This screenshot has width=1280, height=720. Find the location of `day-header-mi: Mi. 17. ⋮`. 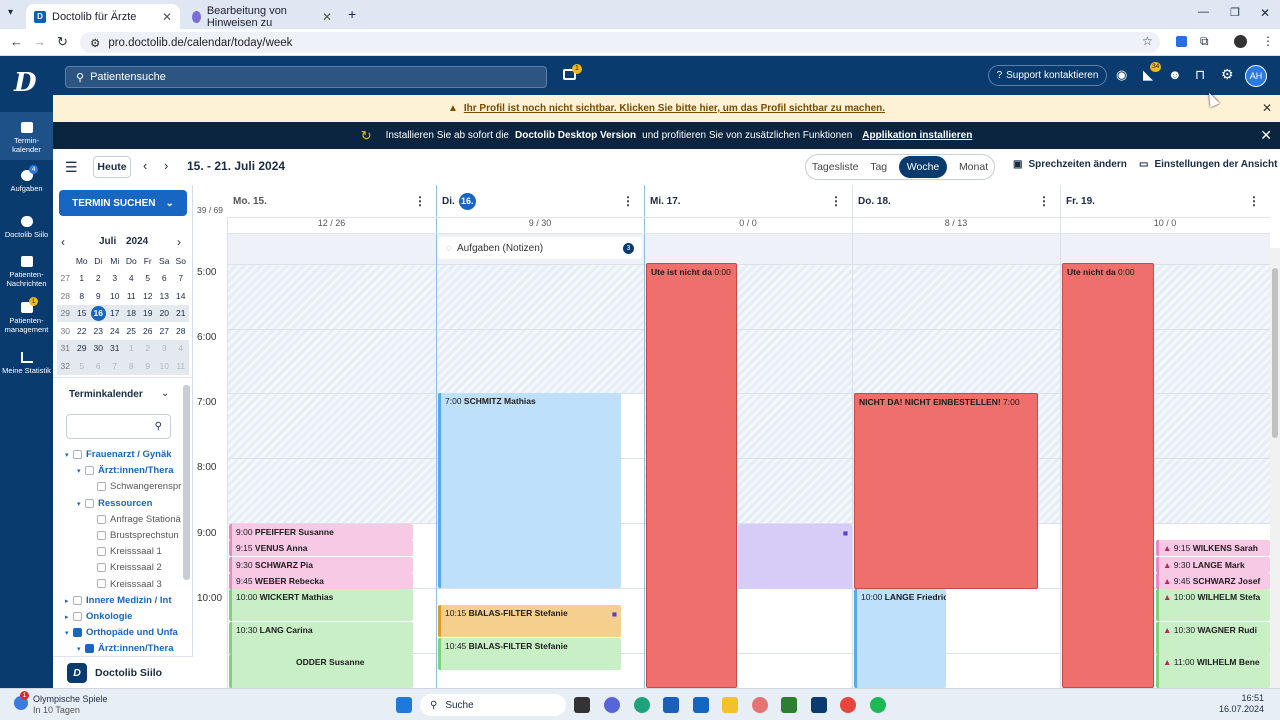

day-header-mi: Mi. 17. ⋮ is located at coordinates (748, 201).